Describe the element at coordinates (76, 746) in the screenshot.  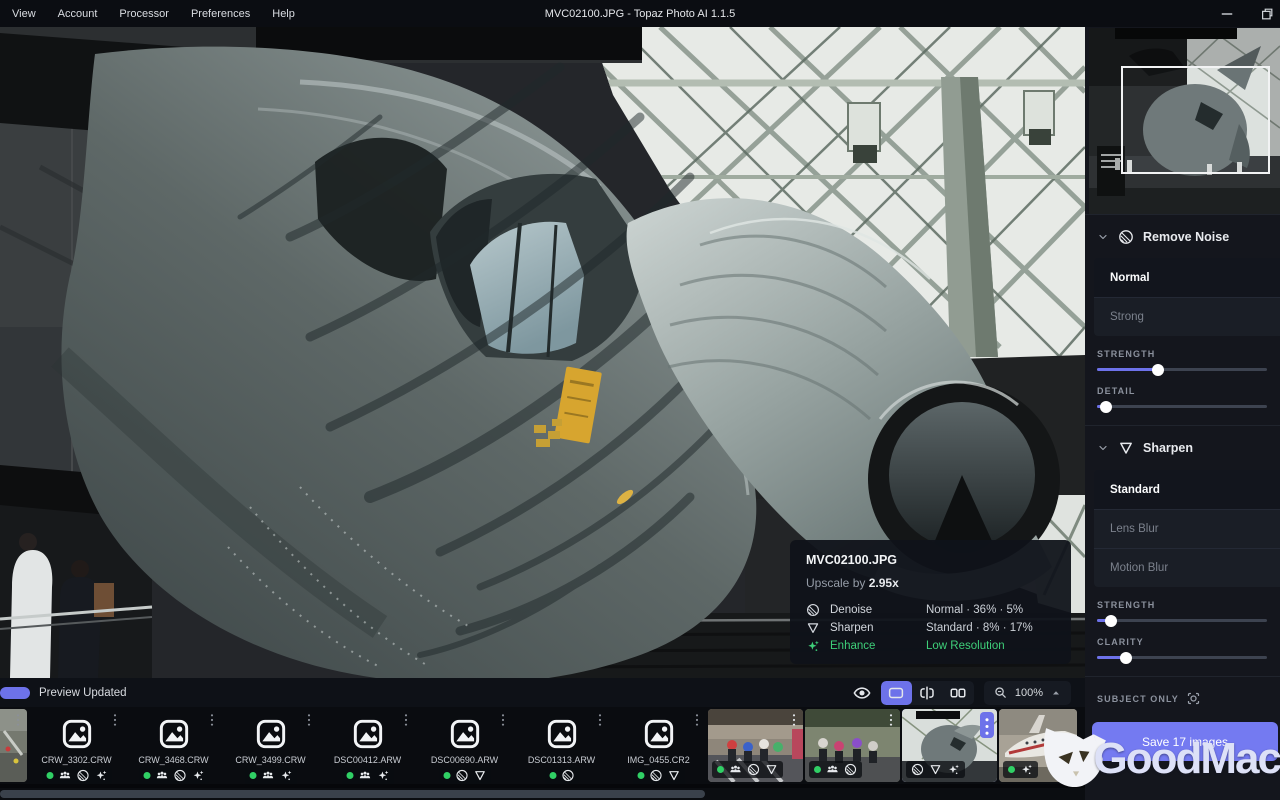
I see `filmstrip-item: CRW_3302.CRW` at that location.